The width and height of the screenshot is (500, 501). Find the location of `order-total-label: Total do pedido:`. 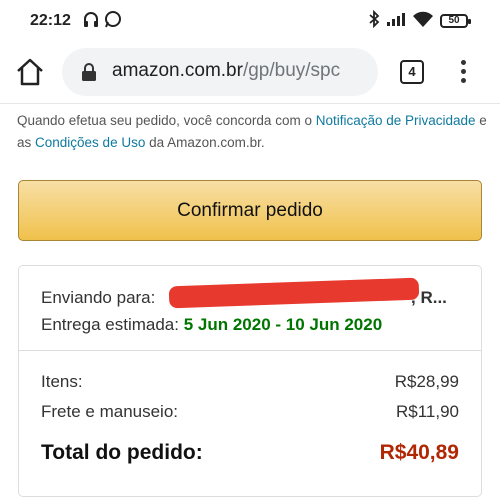

order-total-label: Total do pedido: is located at coordinates (122, 452).